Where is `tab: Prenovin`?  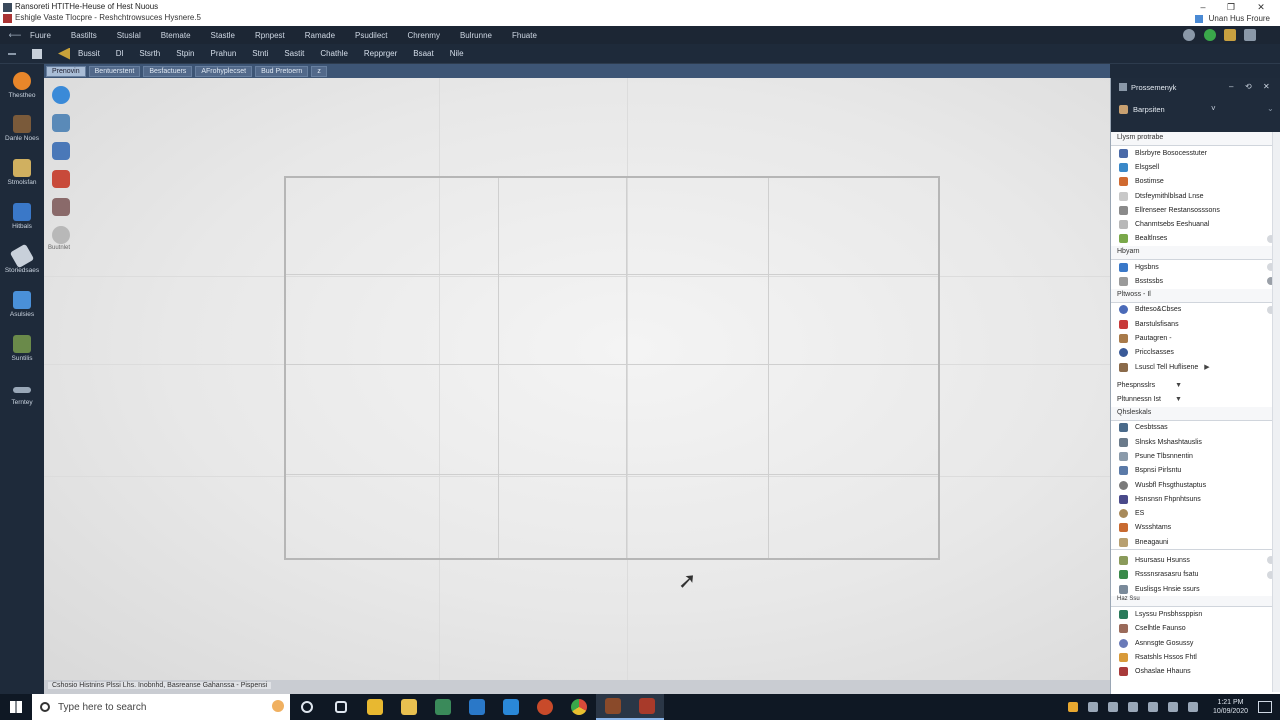
tab: Prenovin is located at coordinates (66, 71).